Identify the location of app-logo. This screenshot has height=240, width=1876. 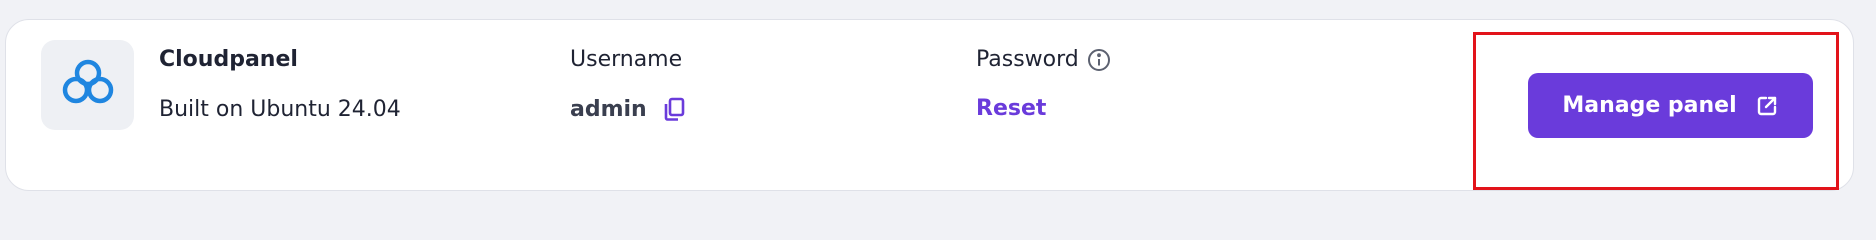
(87, 85).